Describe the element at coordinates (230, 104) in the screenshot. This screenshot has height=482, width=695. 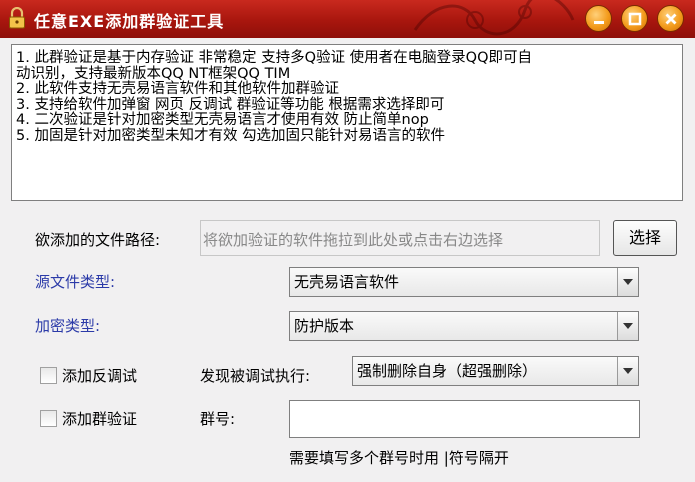
I see `info-line: 3. 支持给软件加弹窗 网页 反调试 群验证等功能 根据需求选择即可` at that location.